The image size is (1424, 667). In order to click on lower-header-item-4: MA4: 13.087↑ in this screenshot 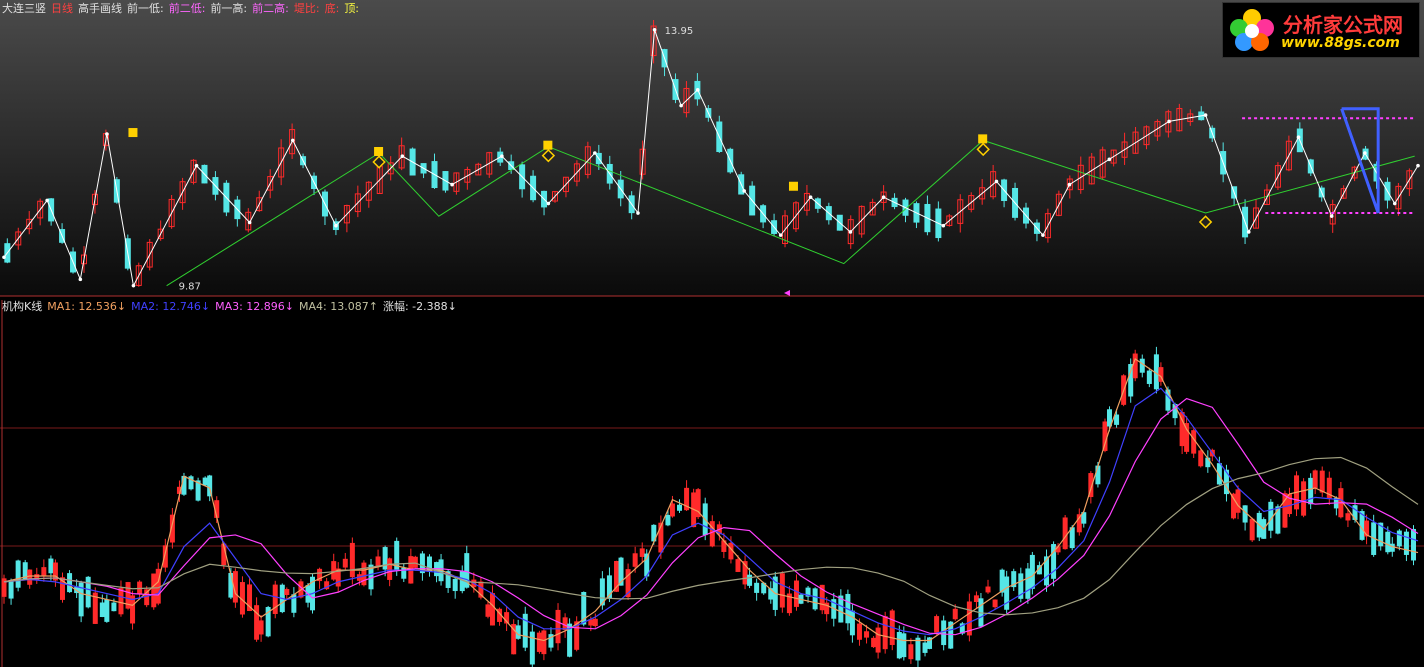, I will do `click(338, 306)`.